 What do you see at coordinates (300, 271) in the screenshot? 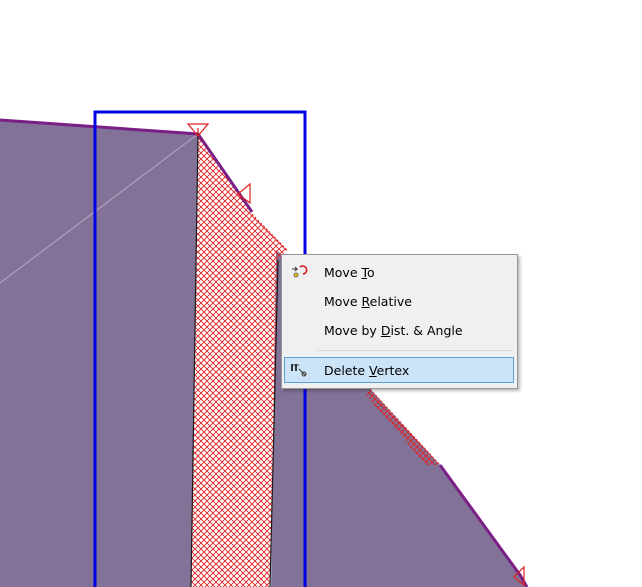
I see `move-to-icon` at bounding box center [300, 271].